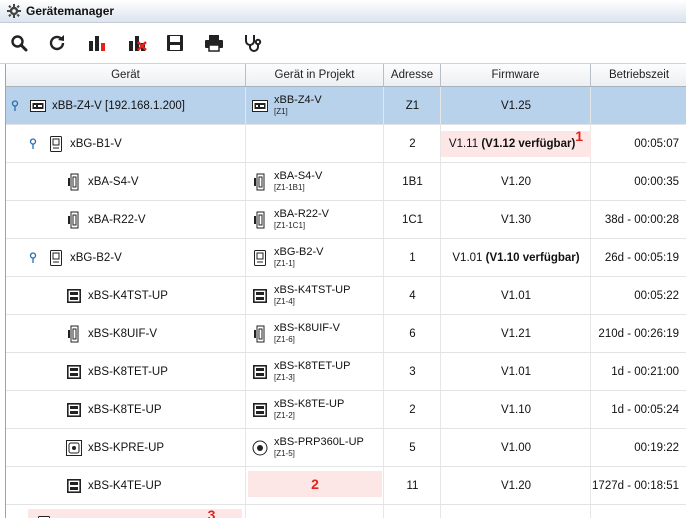 The width and height of the screenshot is (686, 518). What do you see at coordinates (638, 219) in the screenshot?
I see `uptime-cell: 38d - 00:00:28` at bounding box center [638, 219].